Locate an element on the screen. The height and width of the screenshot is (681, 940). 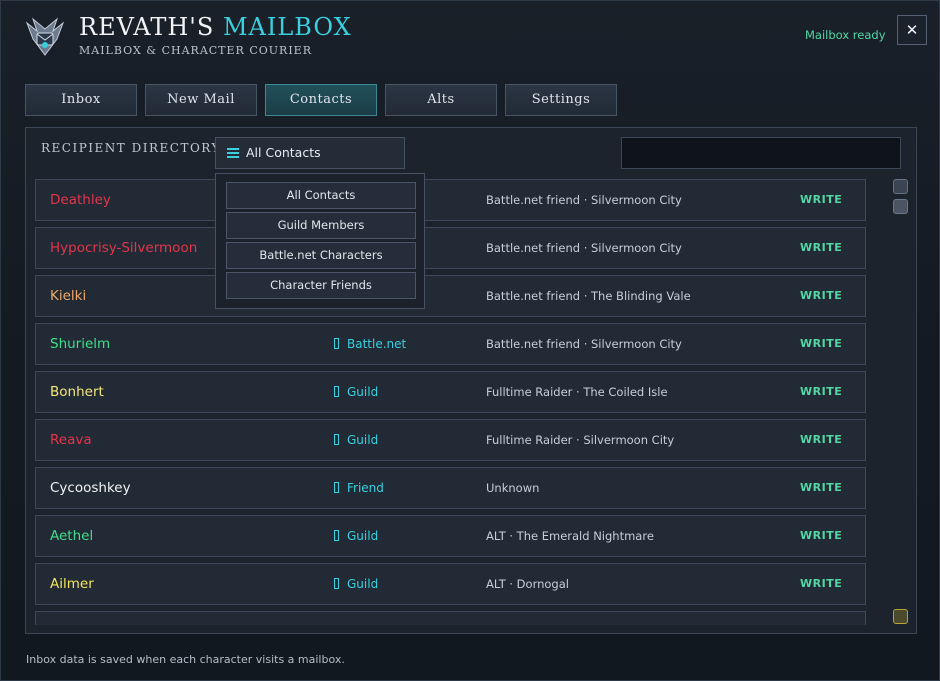
scrollbar-thumb is located at coordinates (900, 206).